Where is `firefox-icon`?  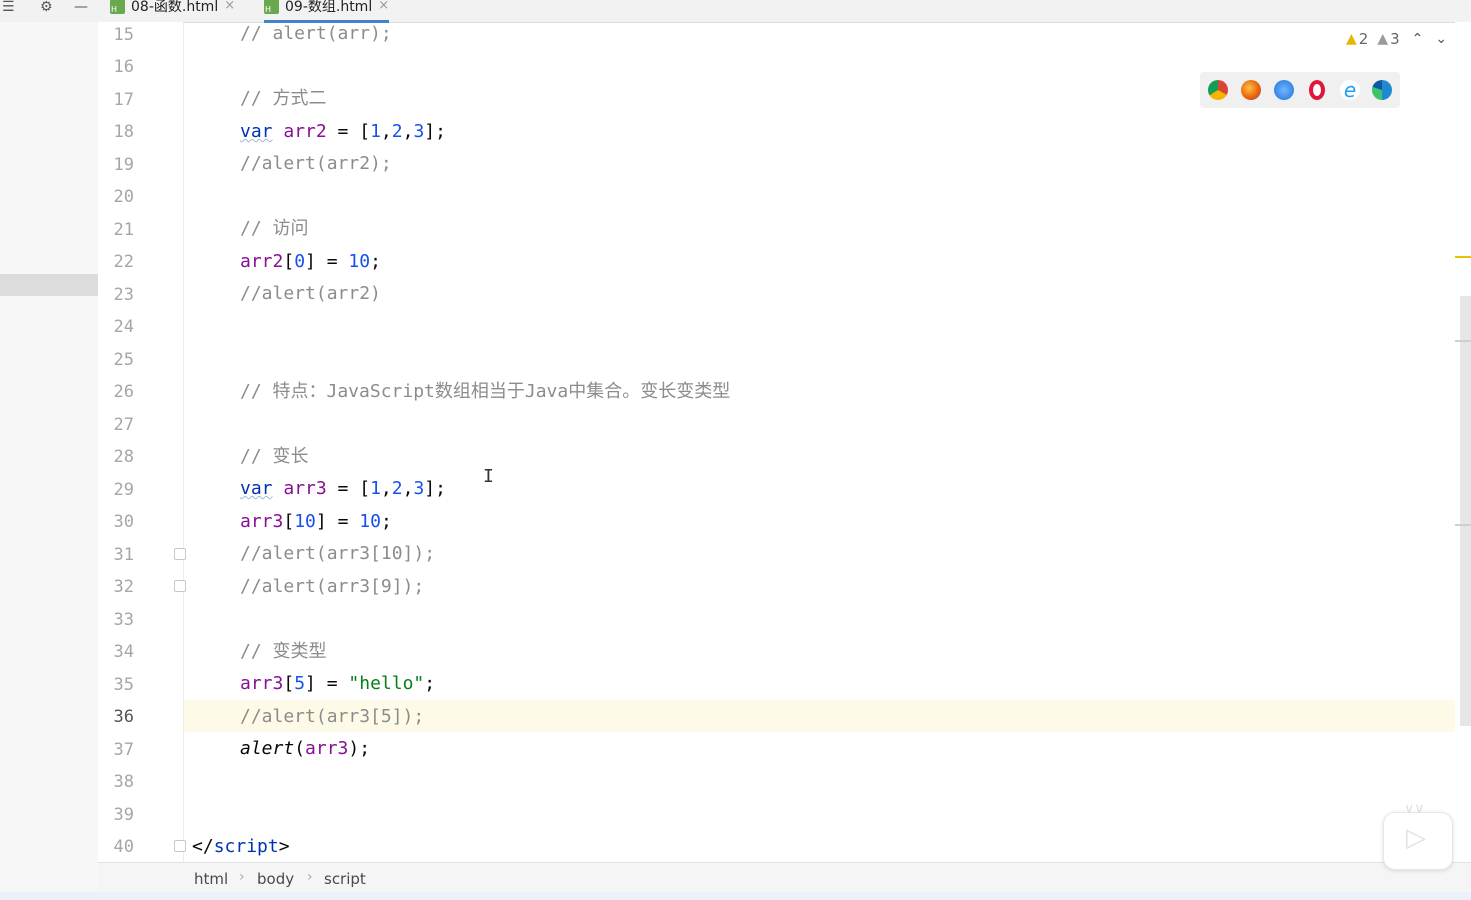
firefox-icon is located at coordinates (1251, 90).